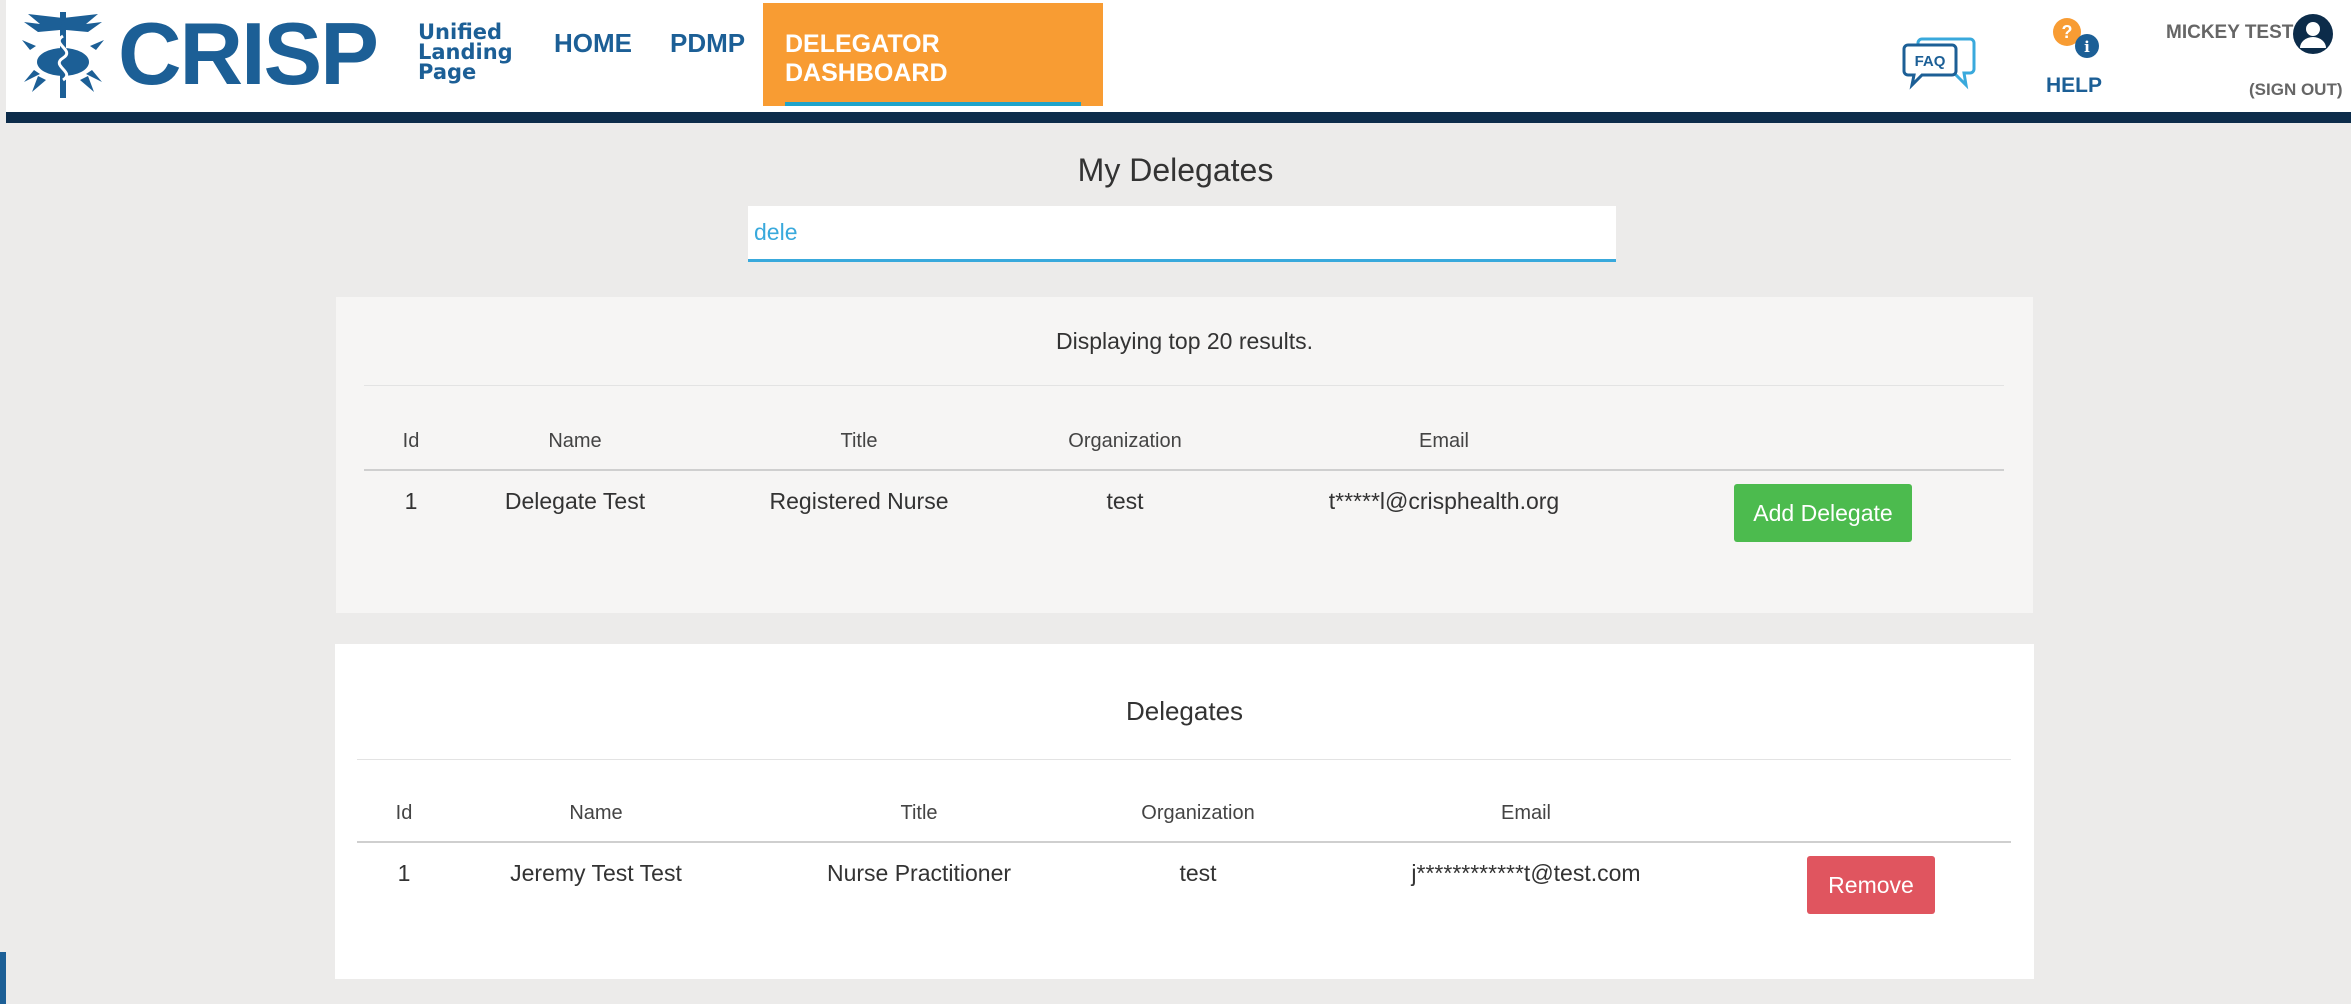  I want to click on nav-delegator-dashboard-label: DELEGATOR DASHBOARD, so click(866, 58).